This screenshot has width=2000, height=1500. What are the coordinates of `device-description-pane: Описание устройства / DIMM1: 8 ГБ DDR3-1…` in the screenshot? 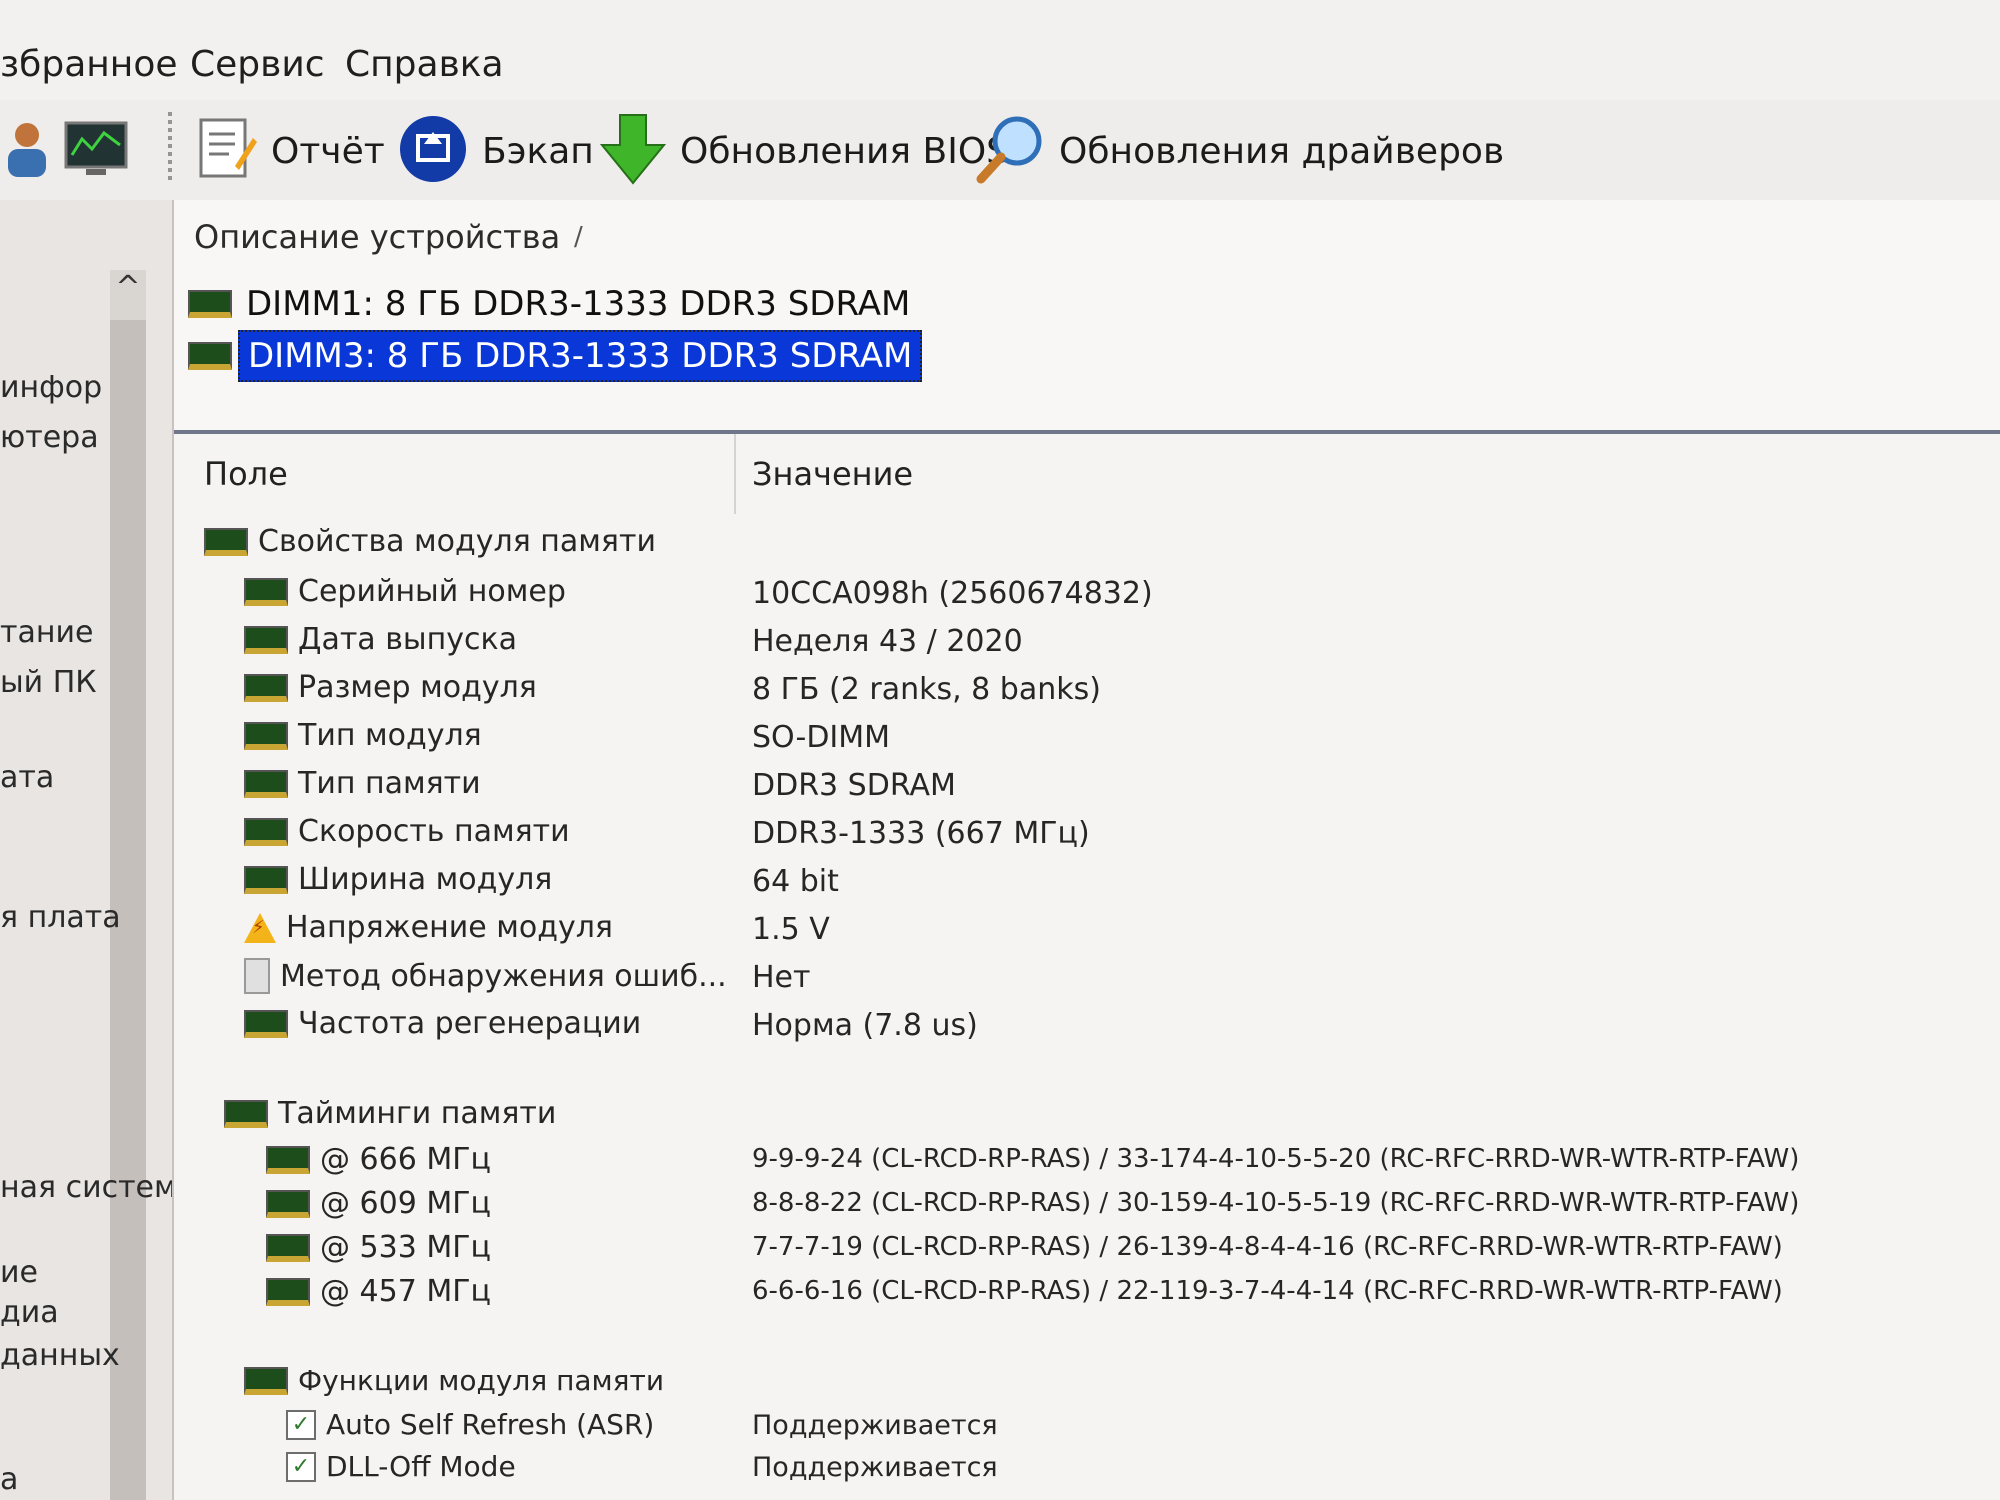 It's located at (1087, 317).